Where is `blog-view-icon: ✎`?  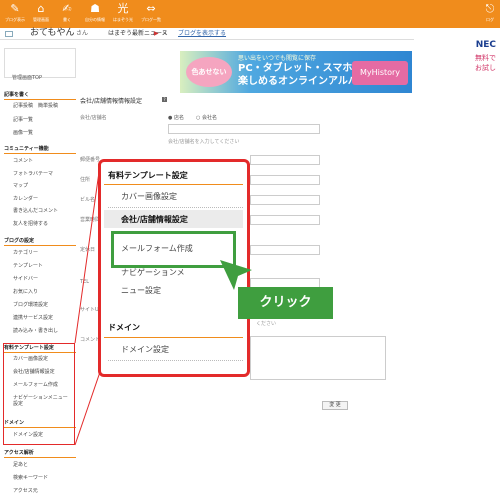
blog-view-icon: ✎ is located at coordinates (15, 8).